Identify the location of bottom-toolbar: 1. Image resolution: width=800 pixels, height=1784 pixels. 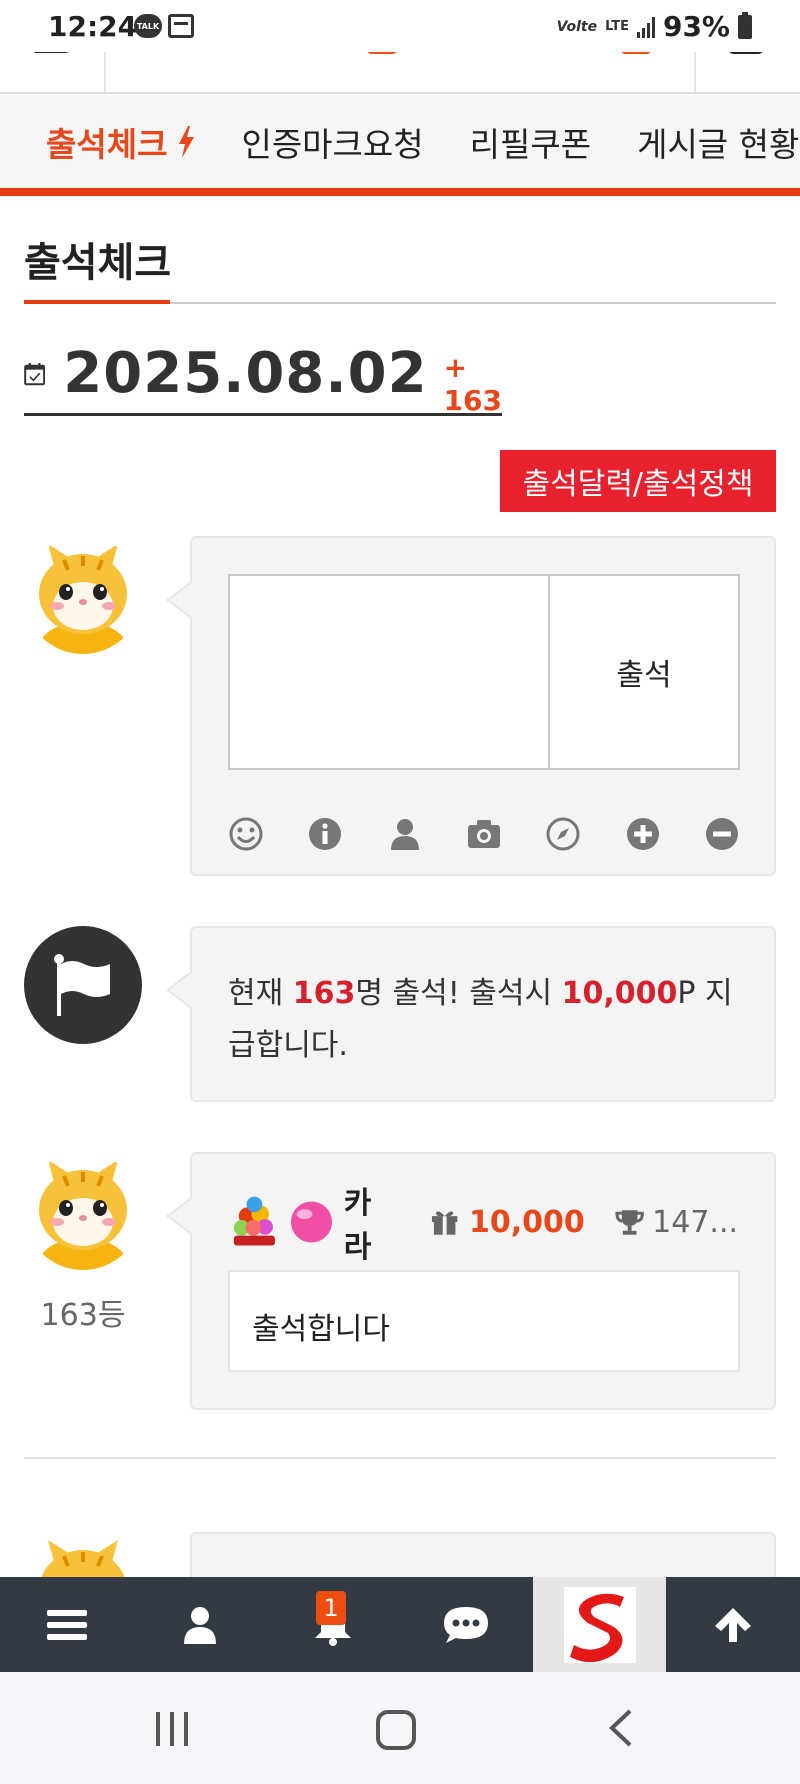
(400, 1624).